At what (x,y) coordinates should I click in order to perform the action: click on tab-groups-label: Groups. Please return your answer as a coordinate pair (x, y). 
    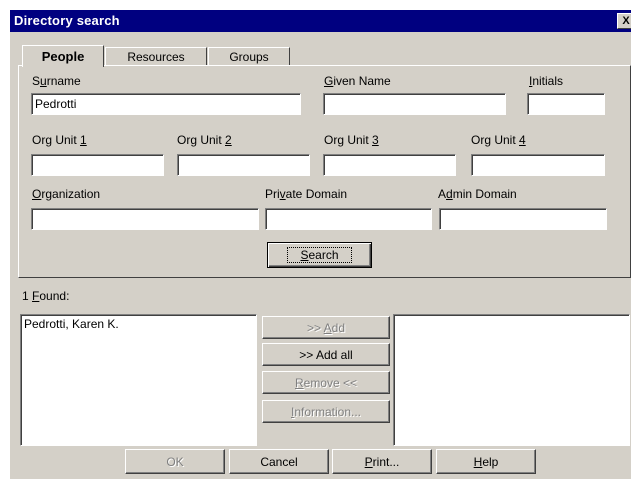
    Looking at the image, I should click on (249, 57).